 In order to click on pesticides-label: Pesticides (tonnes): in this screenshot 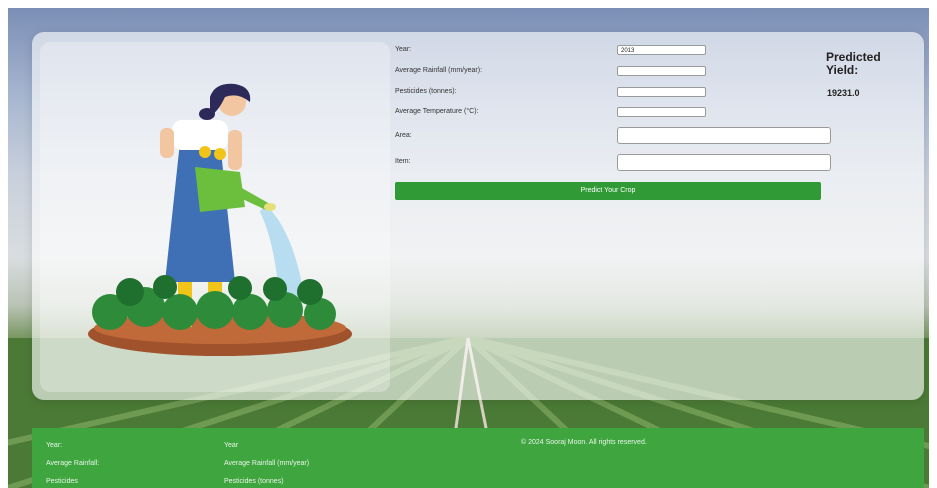, I will do `click(426, 91)`.